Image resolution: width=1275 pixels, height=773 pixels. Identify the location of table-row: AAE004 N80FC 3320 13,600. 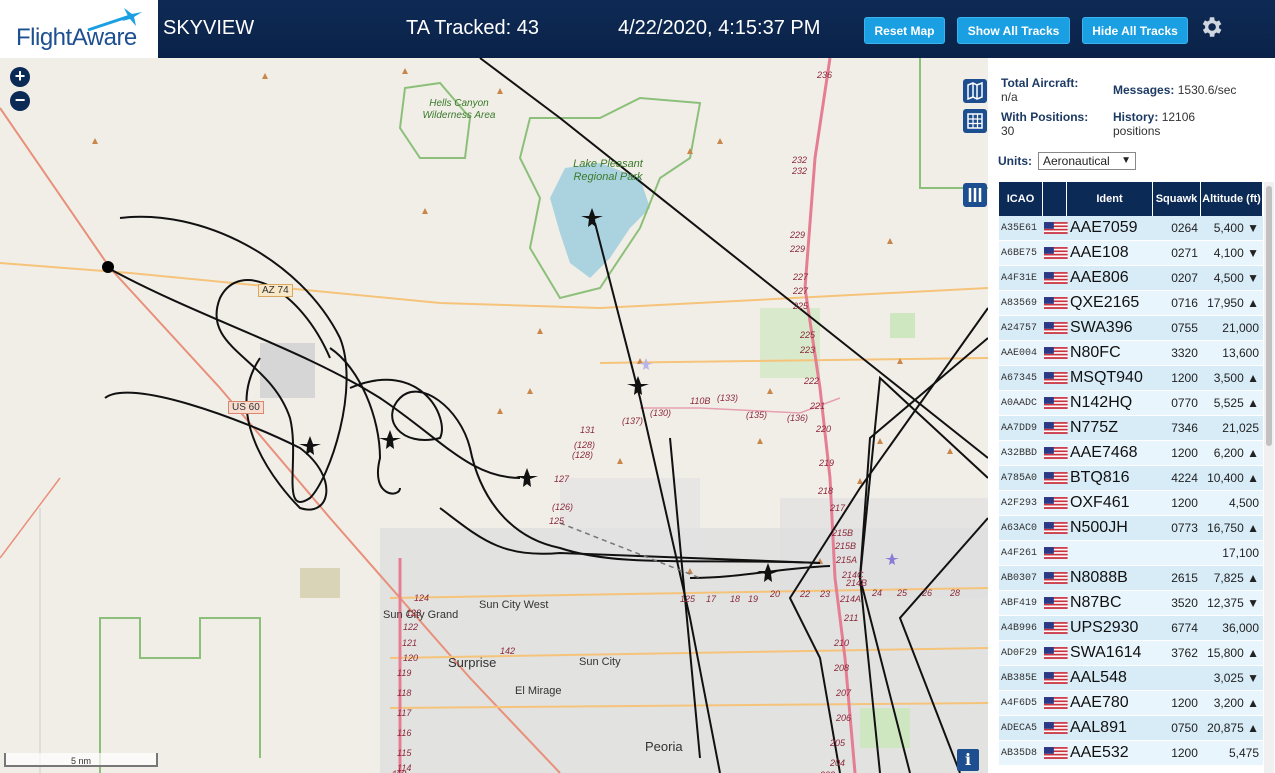
(1131, 353).